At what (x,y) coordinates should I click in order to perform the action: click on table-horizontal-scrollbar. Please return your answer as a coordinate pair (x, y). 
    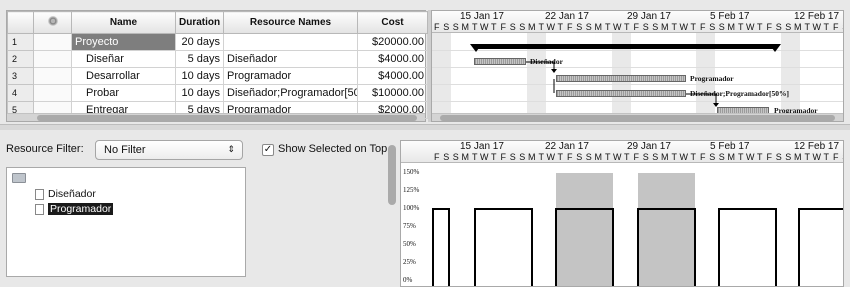
    Looking at the image, I should click on (216, 117).